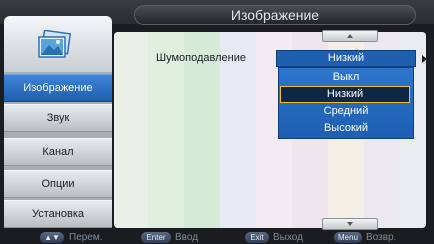 This screenshot has height=244, width=434. What do you see at coordinates (346, 77) in the screenshot?
I see `option-off: Выкл` at bounding box center [346, 77].